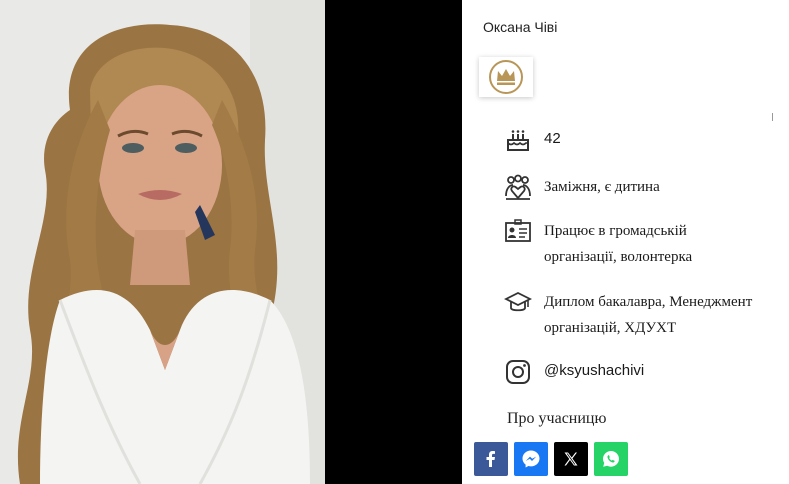 The width and height of the screenshot is (789, 484). I want to click on instagram-handle: @ksyushachivi, so click(594, 371).